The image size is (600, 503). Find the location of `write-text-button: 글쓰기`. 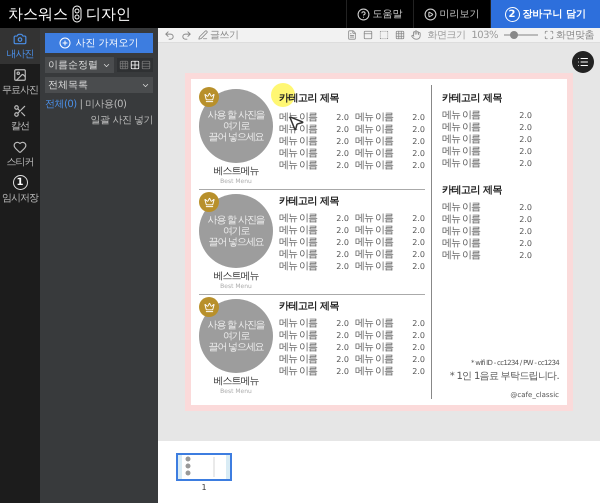

write-text-button: 글쓰기 is located at coordinates (218, 35).